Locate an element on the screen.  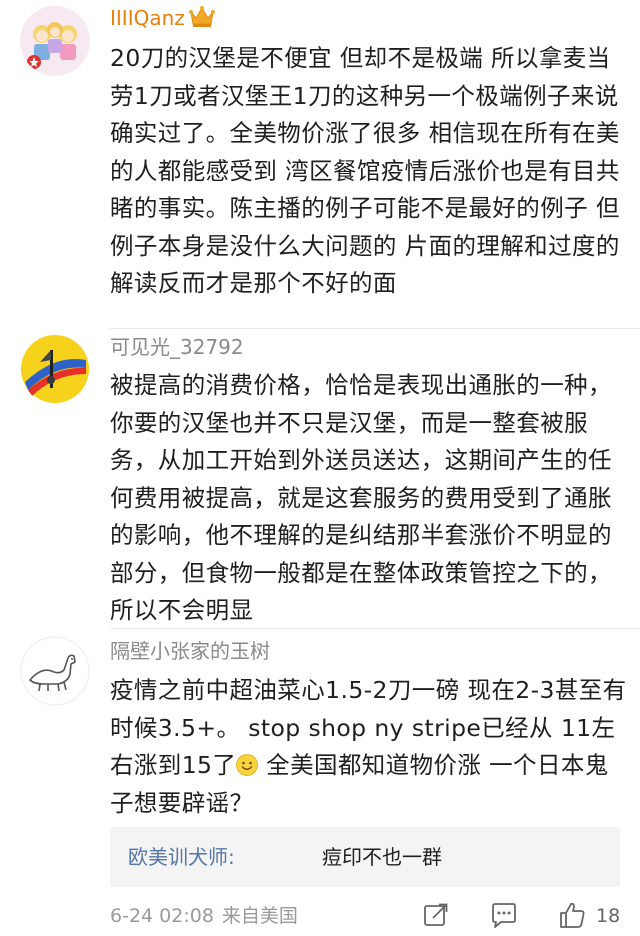
share-icon is located at coordinates (436, 914).